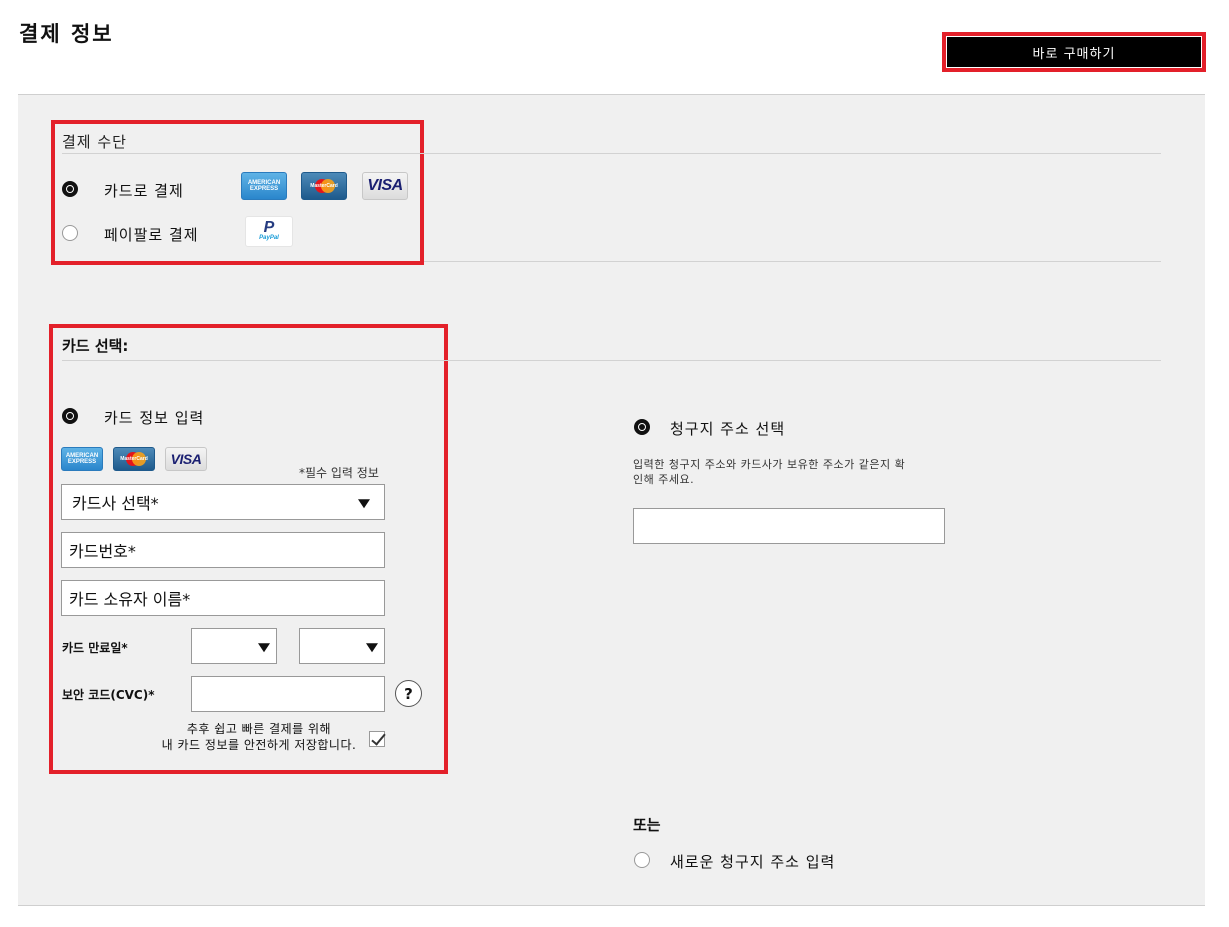  Describe the element at coordinates (144, 190) in the screenshot. I see `pay-by-card-label: 카드로 결제` at that location.